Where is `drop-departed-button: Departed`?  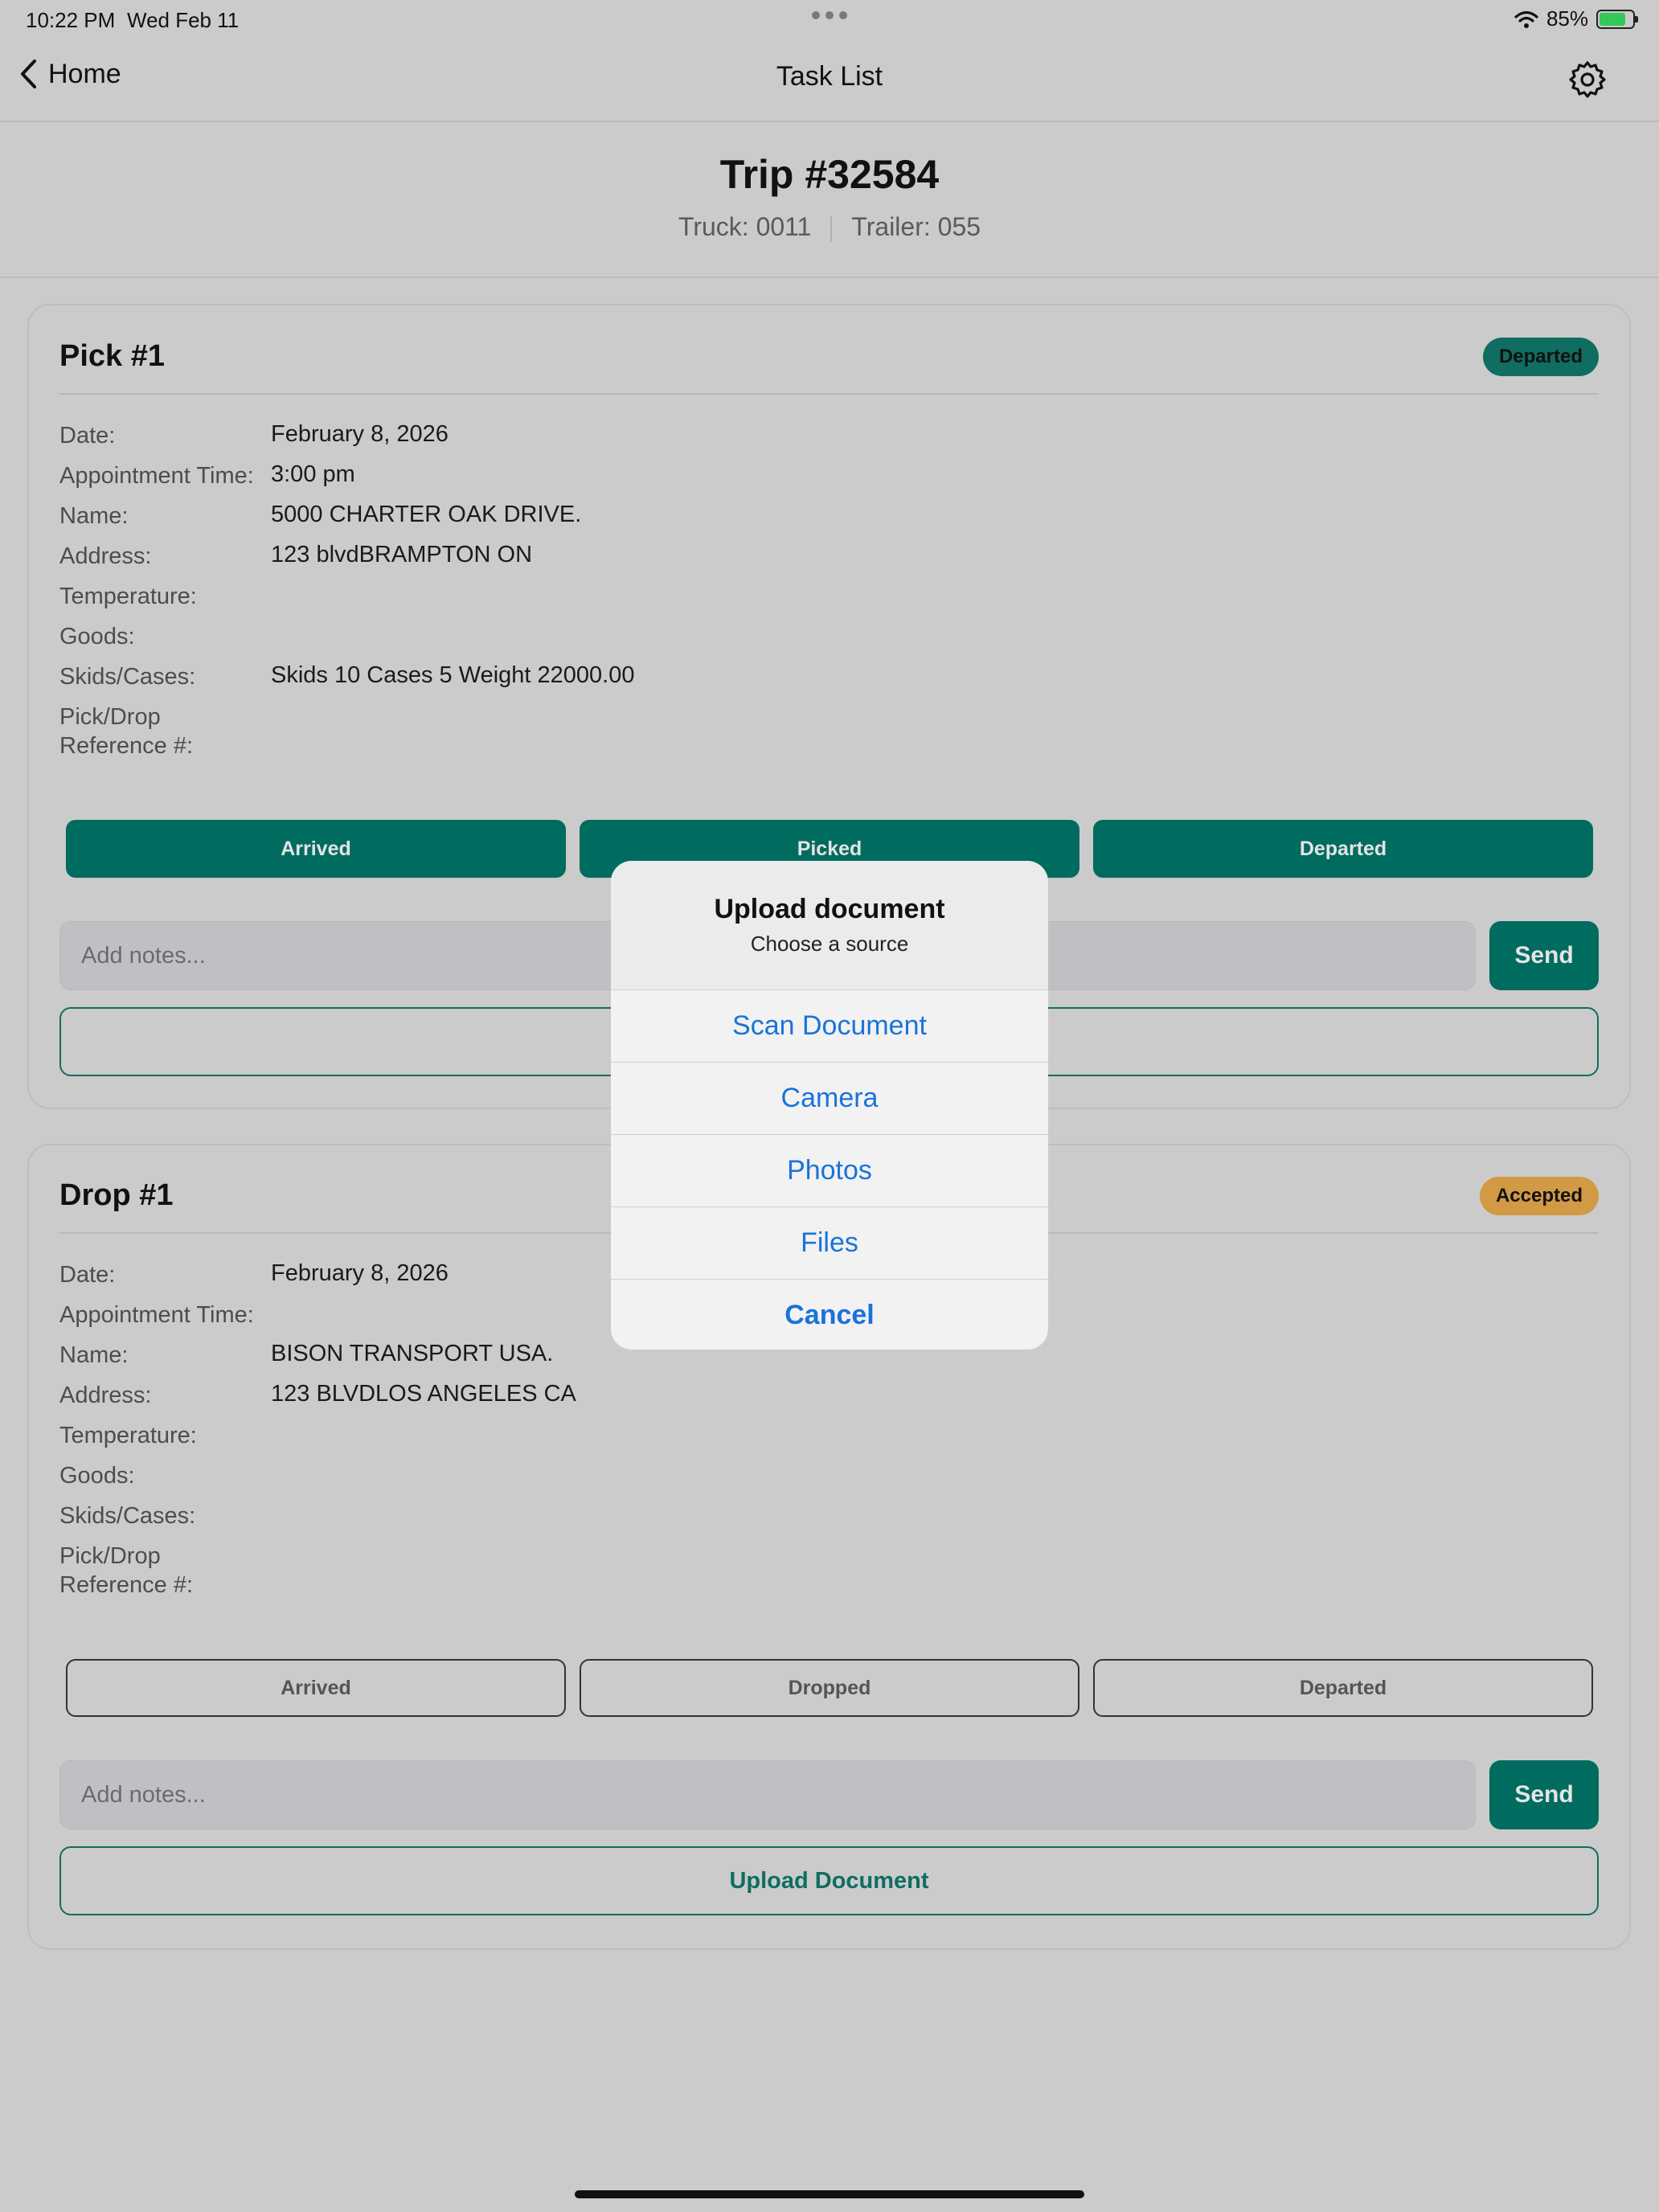
drop-departed-button: Departed is located at coordinates (1343, 1688).